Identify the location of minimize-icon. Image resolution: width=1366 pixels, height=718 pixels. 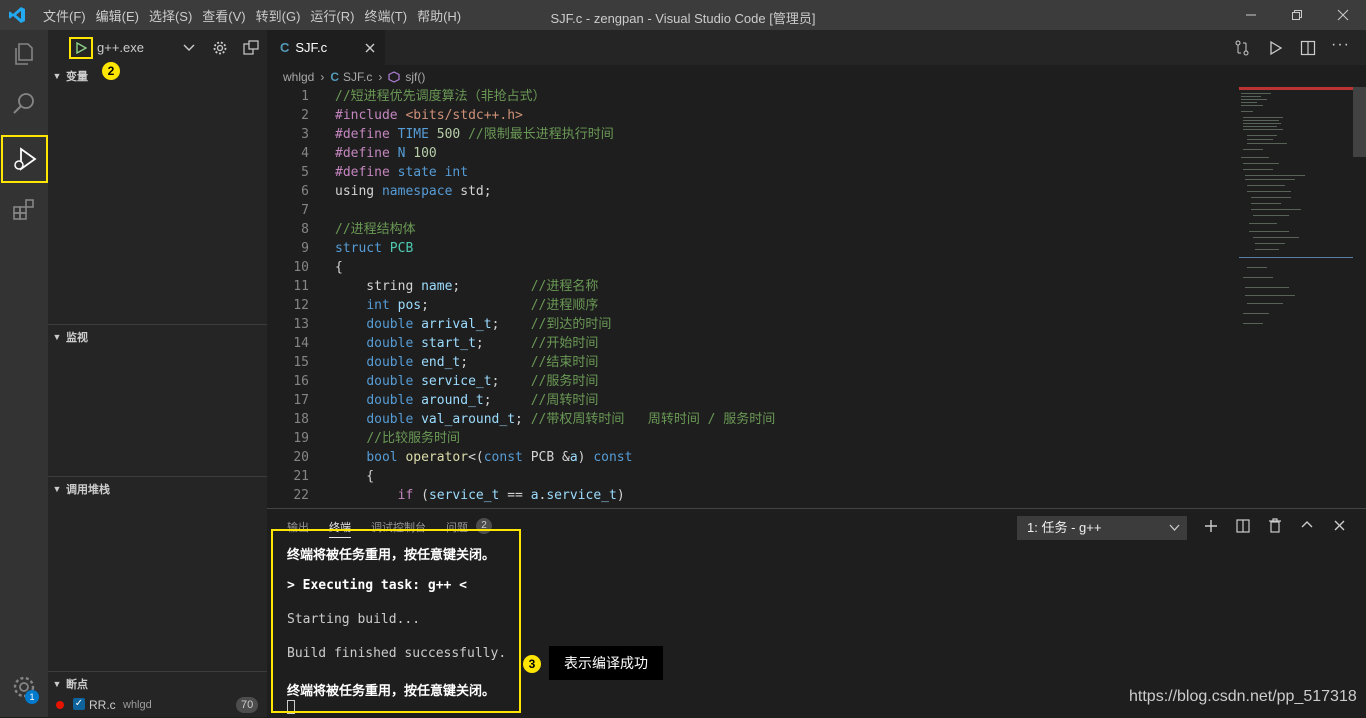
(1251, 15).